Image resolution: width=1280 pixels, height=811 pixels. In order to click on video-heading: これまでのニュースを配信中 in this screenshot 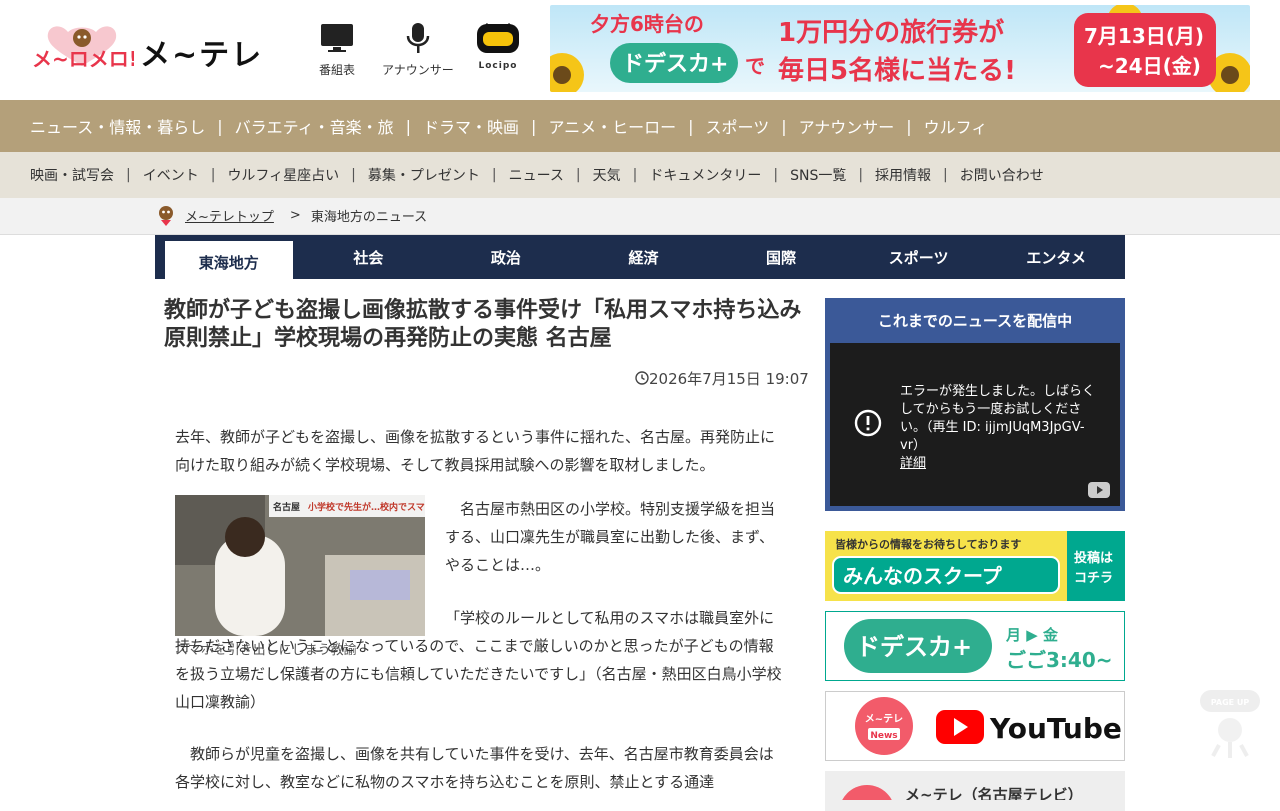, I will do `click(975, 321)`.